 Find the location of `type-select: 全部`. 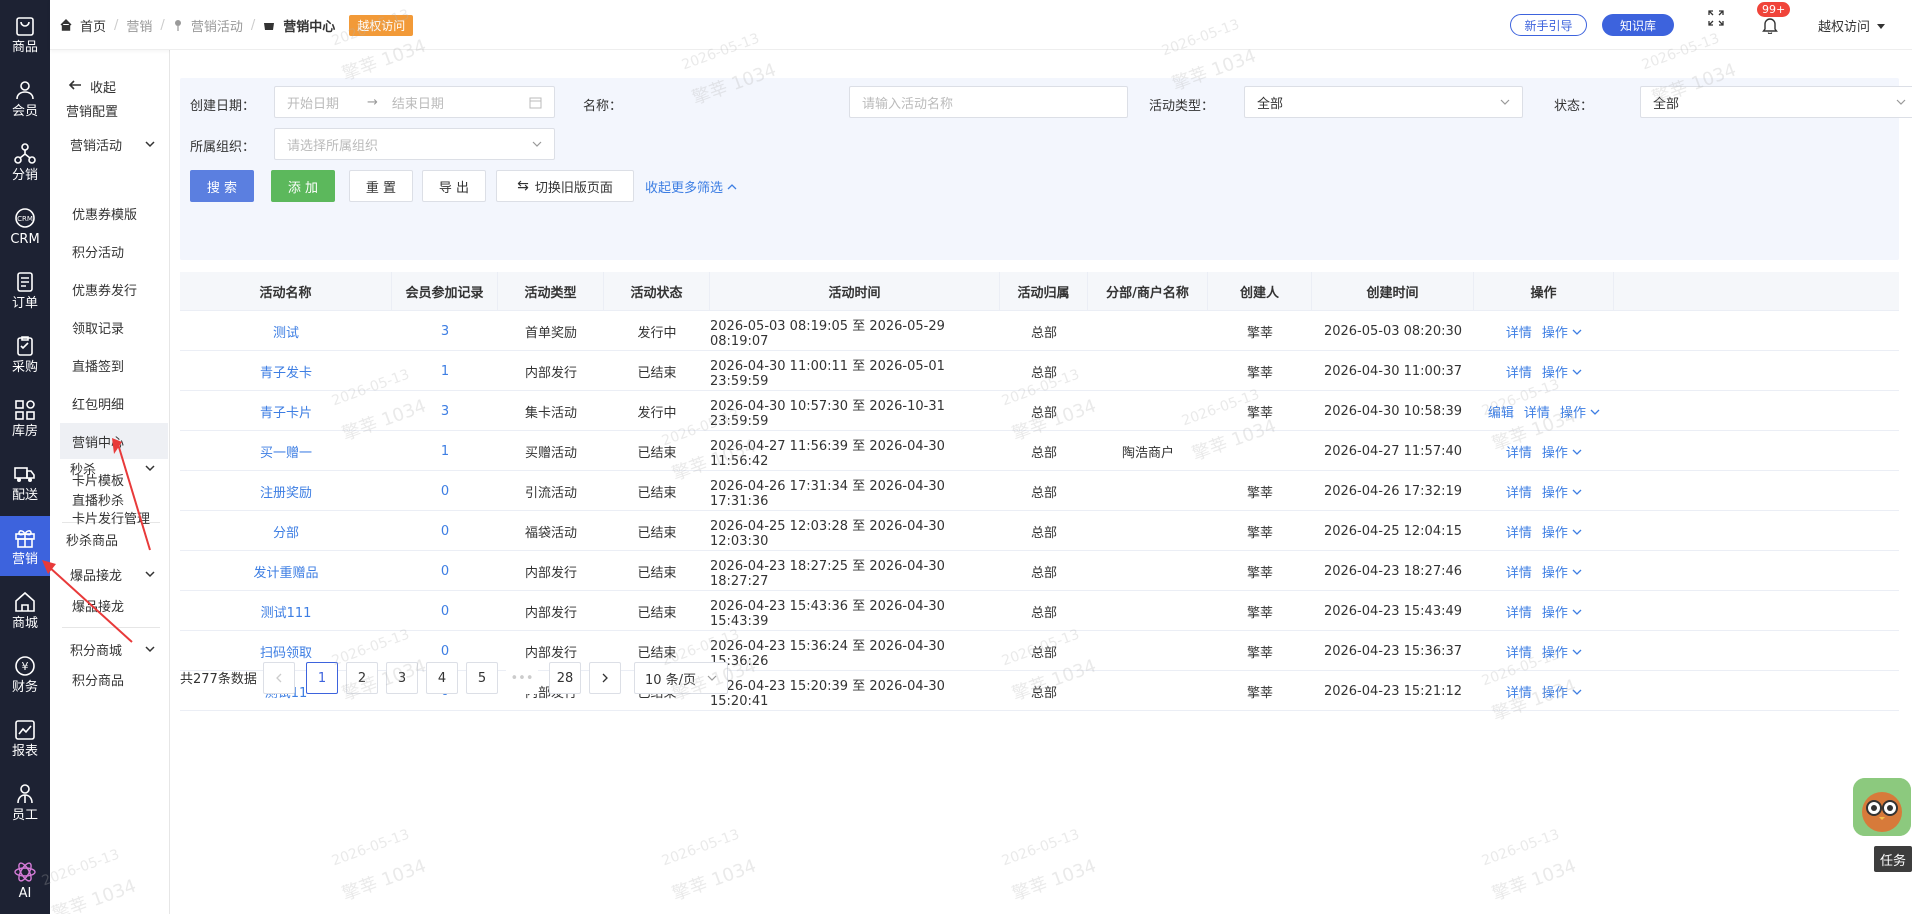

type-select: 全部 is located at coordinates (1383, 102).